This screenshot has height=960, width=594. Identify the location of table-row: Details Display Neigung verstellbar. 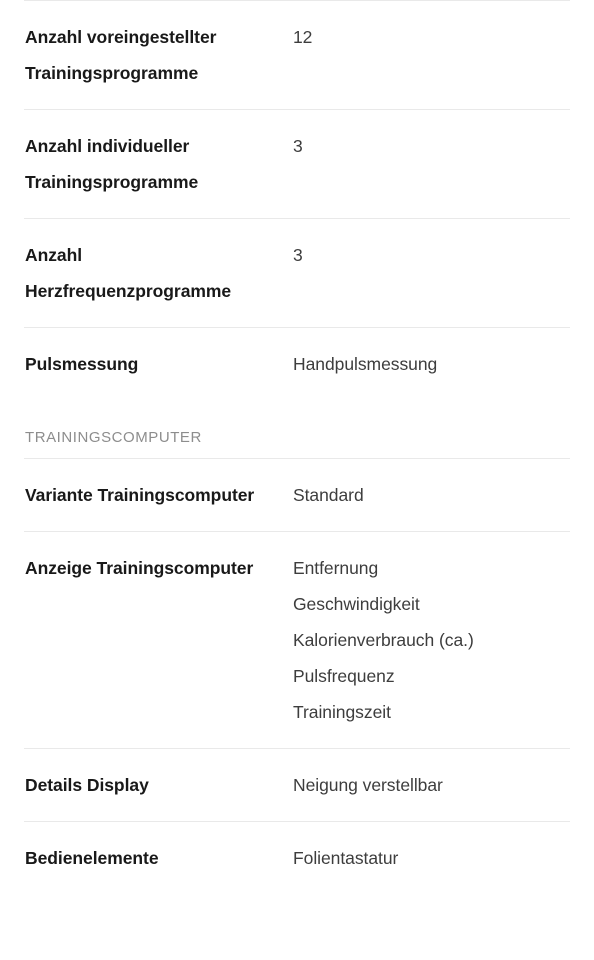
(297, 785).